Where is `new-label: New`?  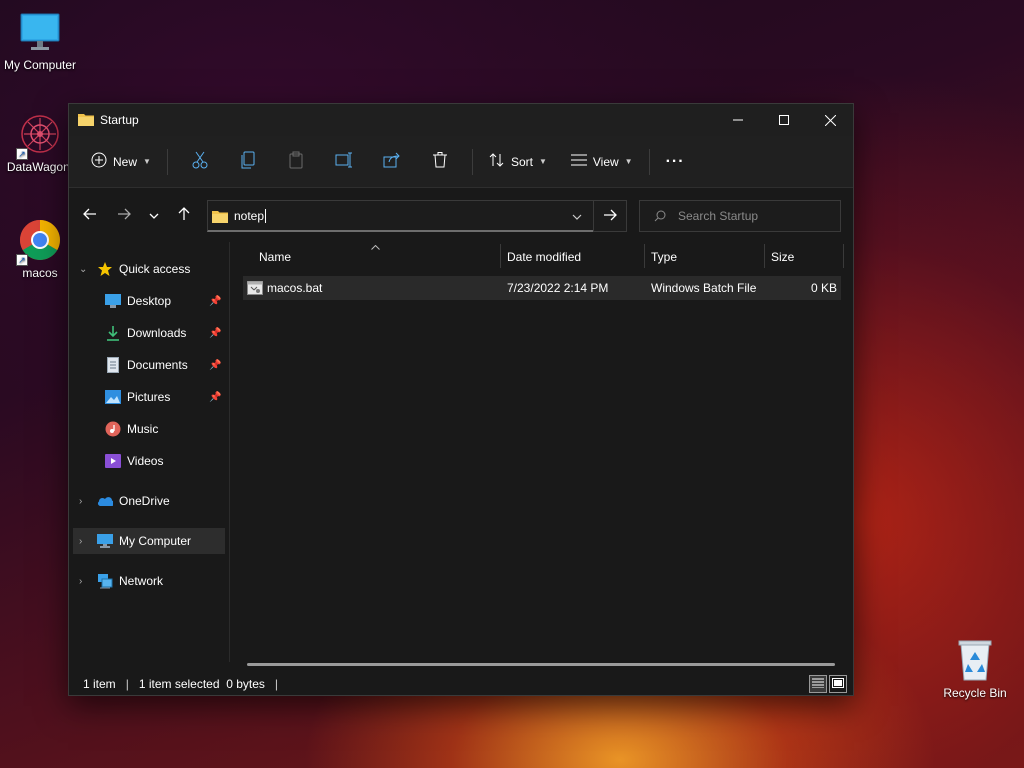
new-label: New is located at coordinates (125, 161).